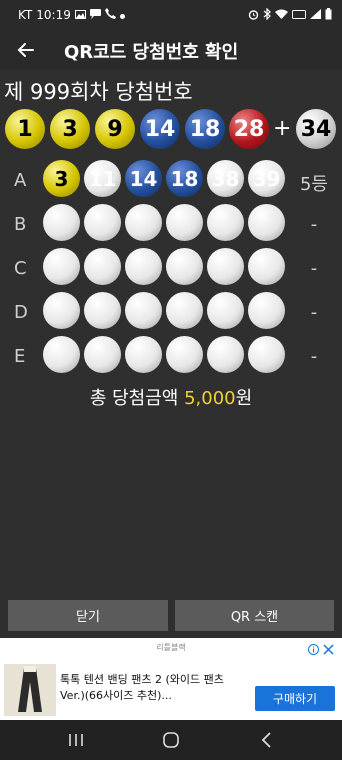 The height and width of the screenshot is (760, 342). I want to click on game-ball: 3, so click(61, 178).